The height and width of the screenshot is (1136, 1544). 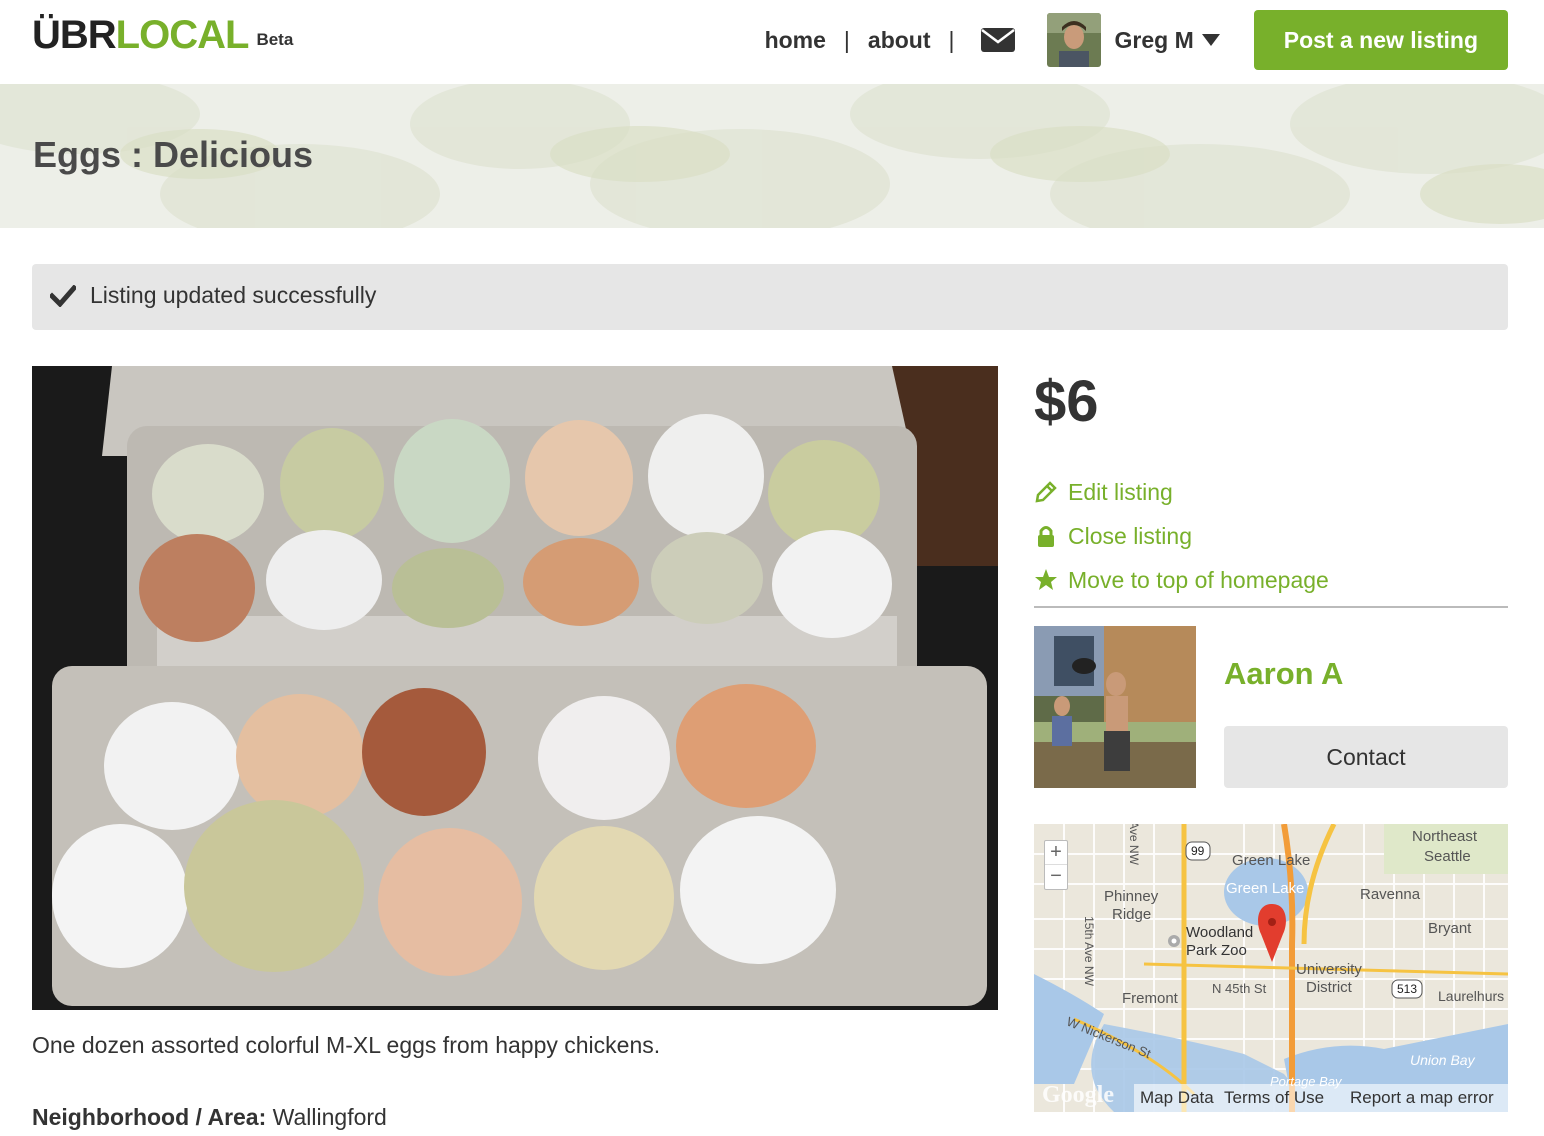 I want to click on top-nav: home | about | Greg M Post a new listing, so click(x=1136, y=40).